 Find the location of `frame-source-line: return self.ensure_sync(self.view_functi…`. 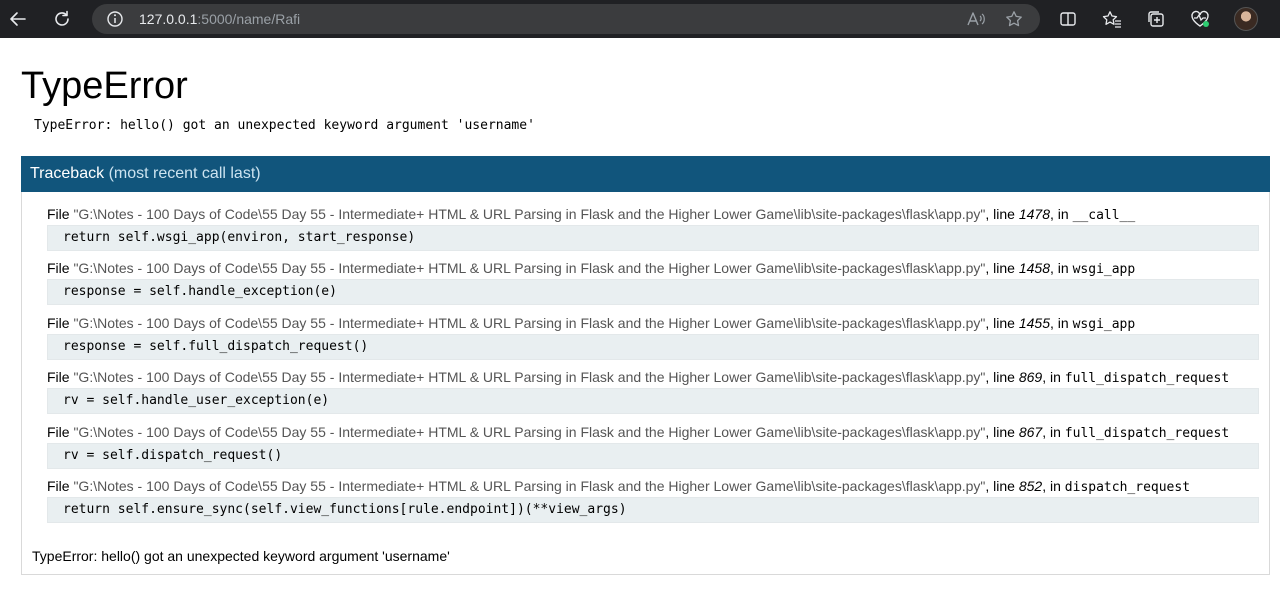

frame-source-line: return self.ensure_sync(self.view_functi… is located at coordinates (653, 509).